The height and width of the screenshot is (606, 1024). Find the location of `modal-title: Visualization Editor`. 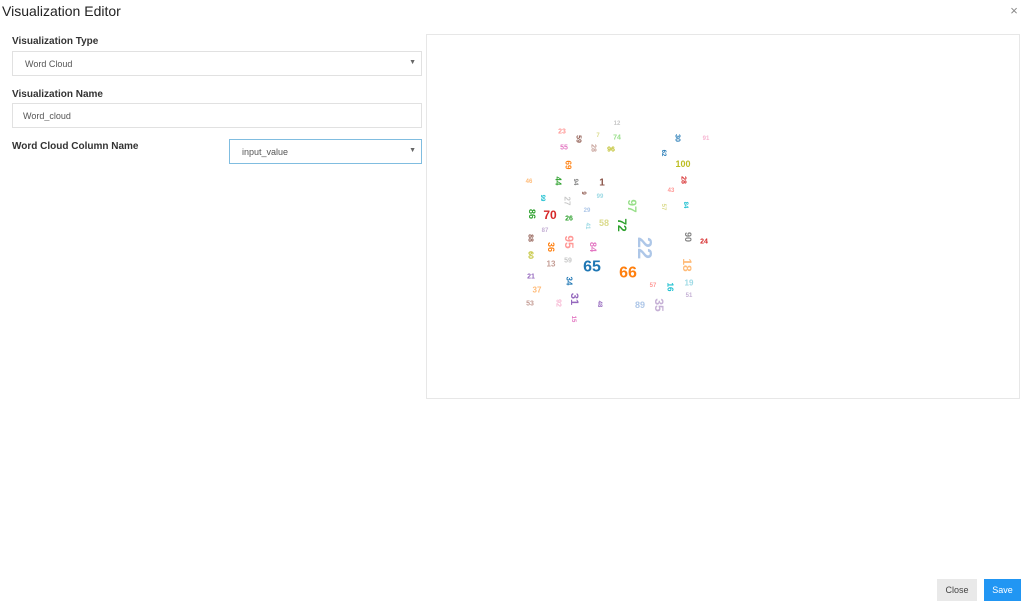

modal-title: Visualization Editor is located at coordinates (61, 11).